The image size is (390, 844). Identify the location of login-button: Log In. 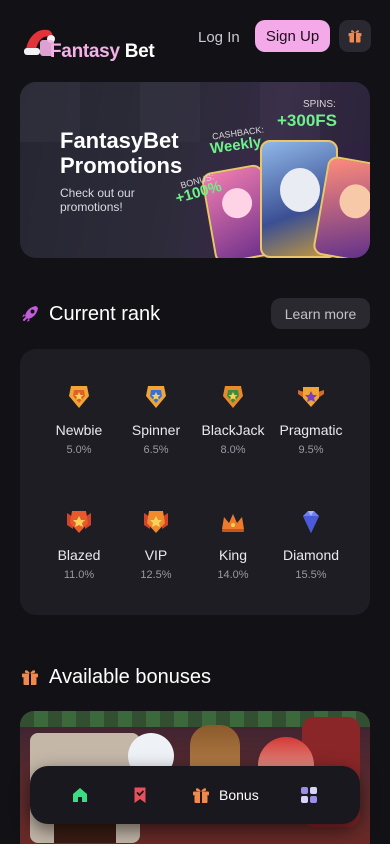
(219, 37).